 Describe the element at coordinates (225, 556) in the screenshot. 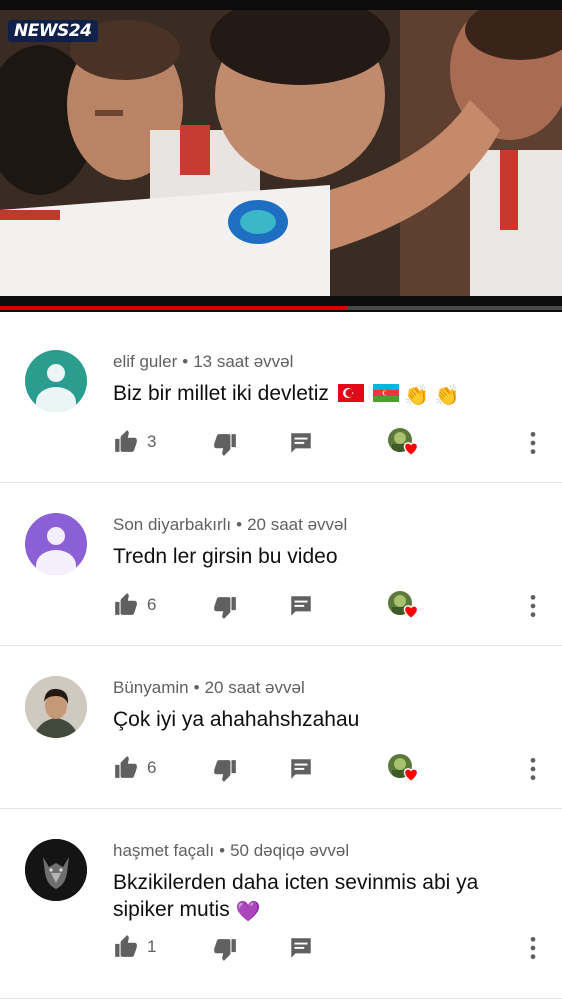

I see `comment-text: Tredn ler girsin bu video` at that location.